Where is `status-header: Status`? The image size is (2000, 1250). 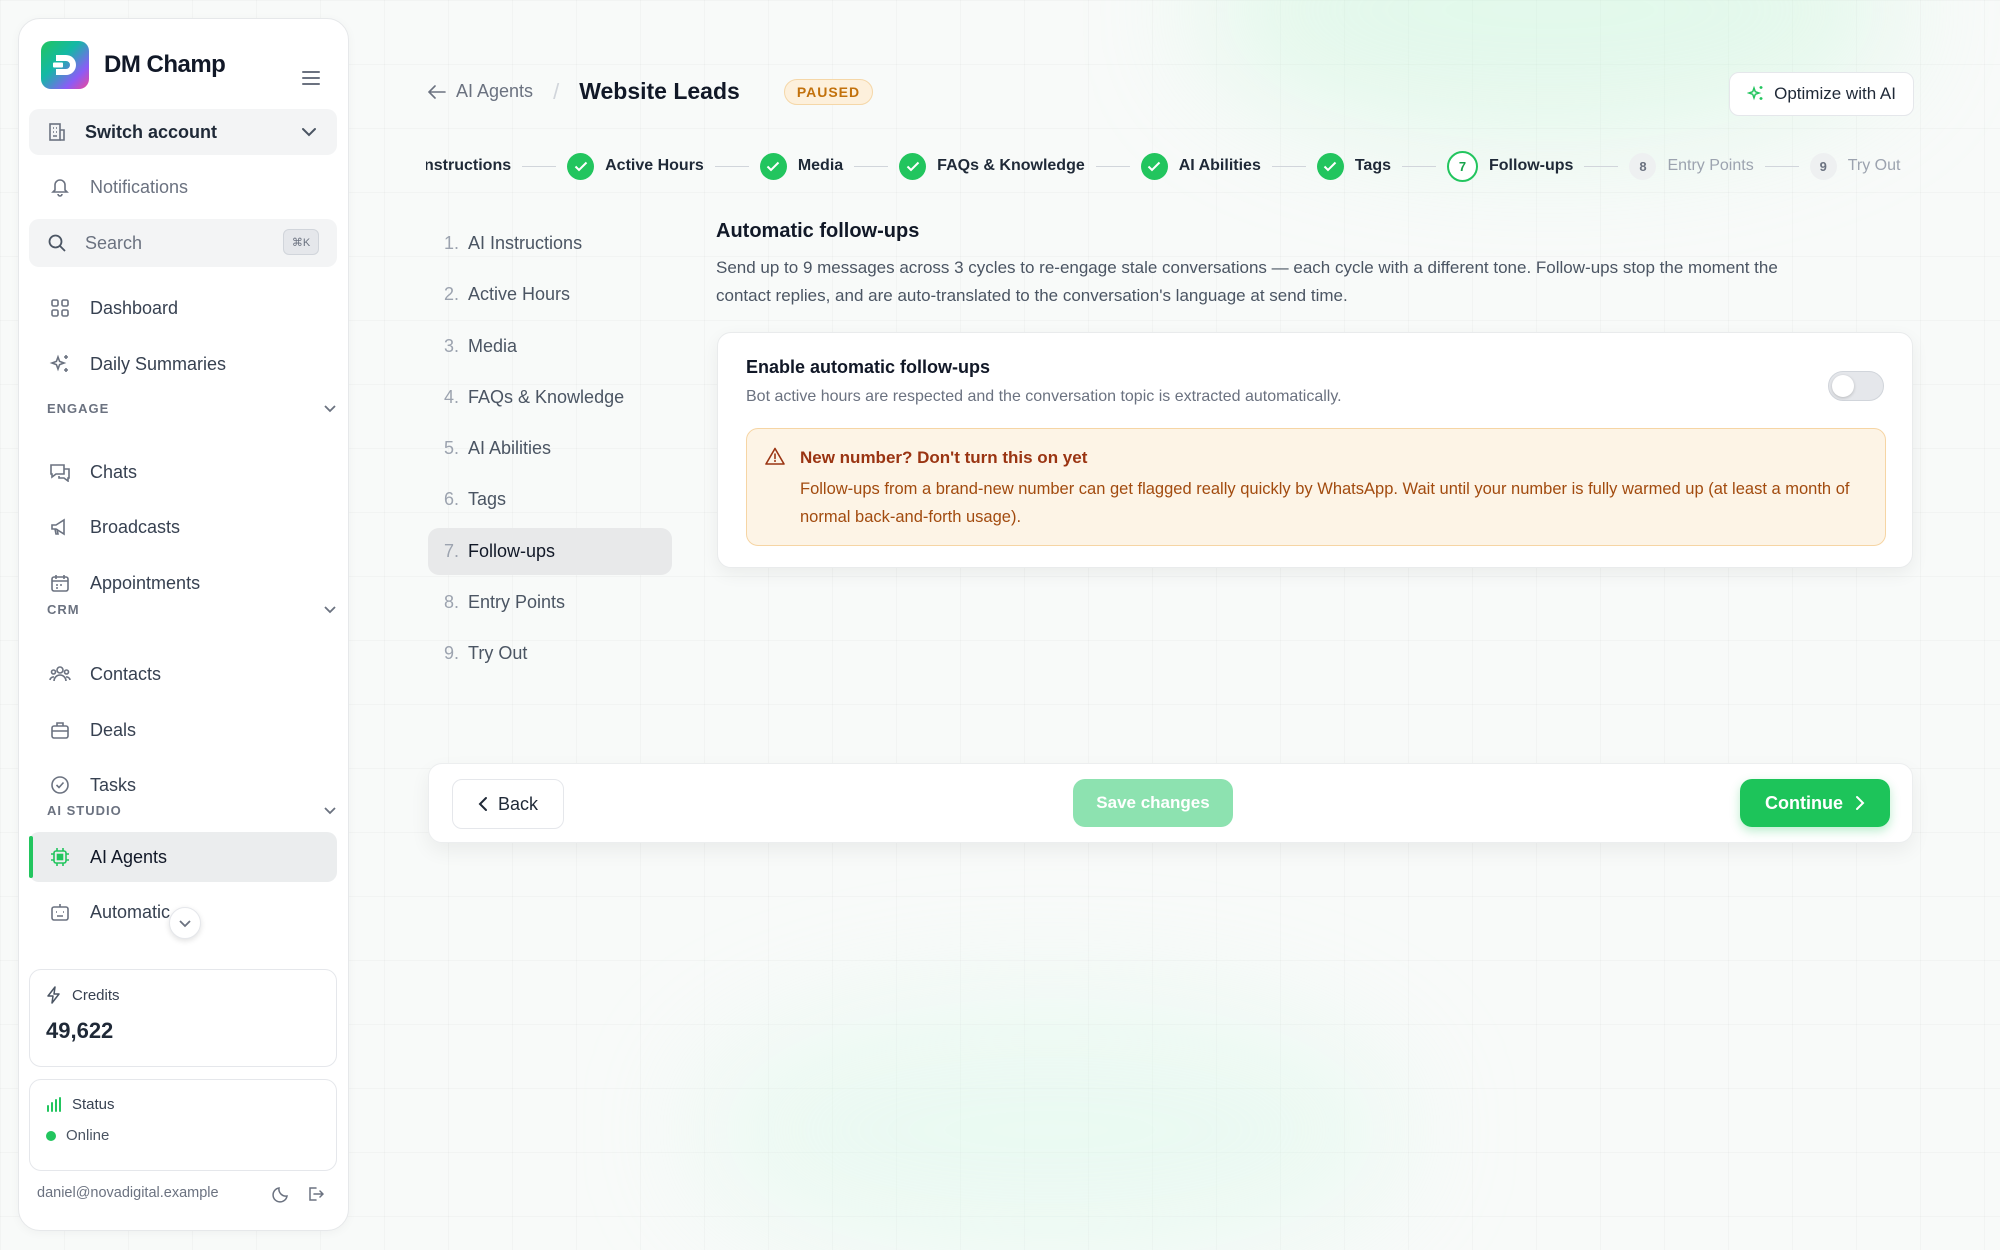
status-header: Status is located at coordinates (183, 1104).